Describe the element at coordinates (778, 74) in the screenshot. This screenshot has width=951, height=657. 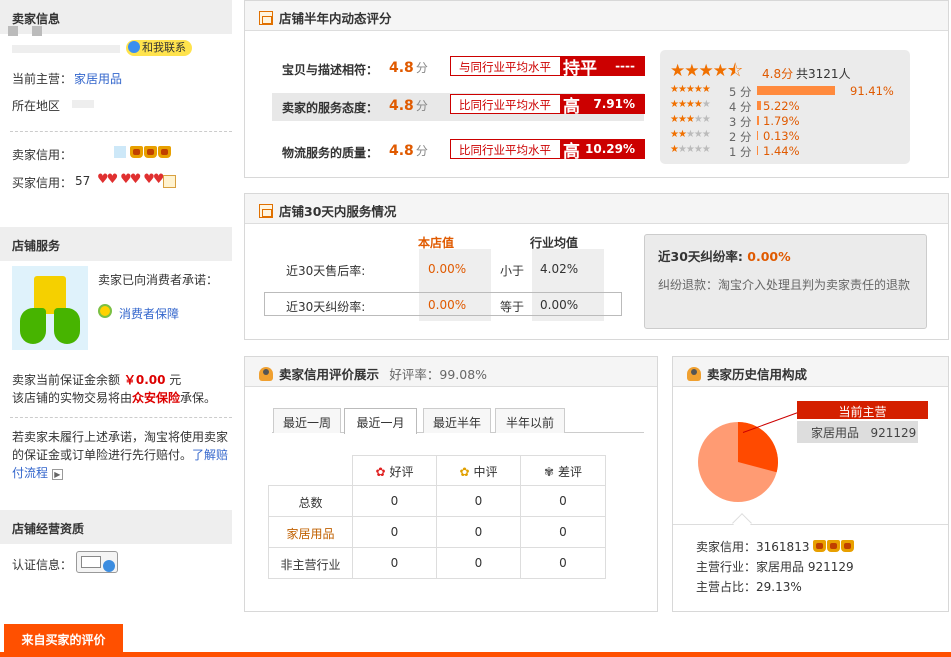
I see `rating-summary-score: 4.8分` at that location.